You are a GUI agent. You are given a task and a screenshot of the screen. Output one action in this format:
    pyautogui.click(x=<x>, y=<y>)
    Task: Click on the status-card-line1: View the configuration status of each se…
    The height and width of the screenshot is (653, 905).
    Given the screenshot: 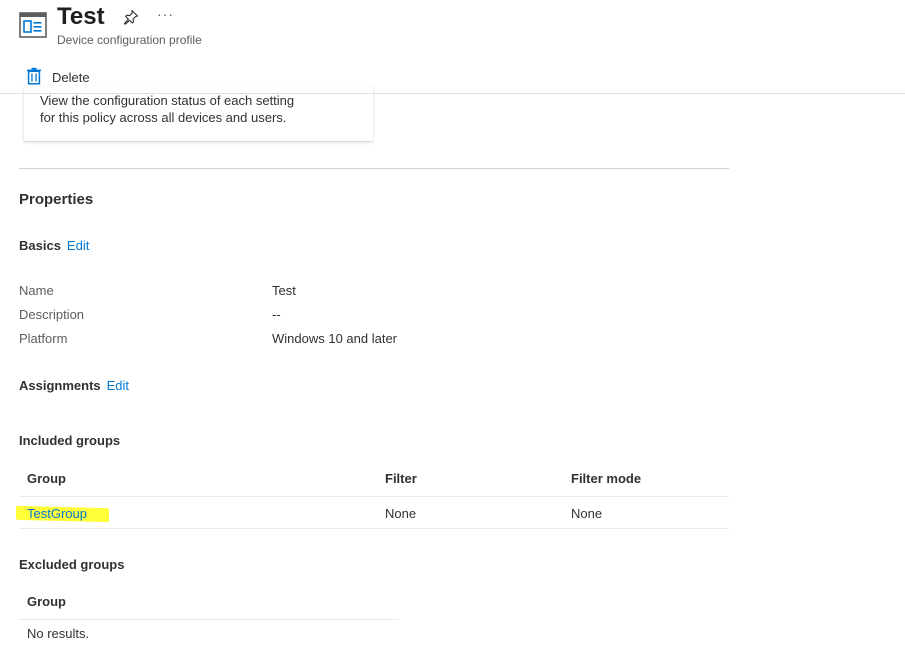 What is the action you would take?
    pyautogui.click(x=167, y=100)
    